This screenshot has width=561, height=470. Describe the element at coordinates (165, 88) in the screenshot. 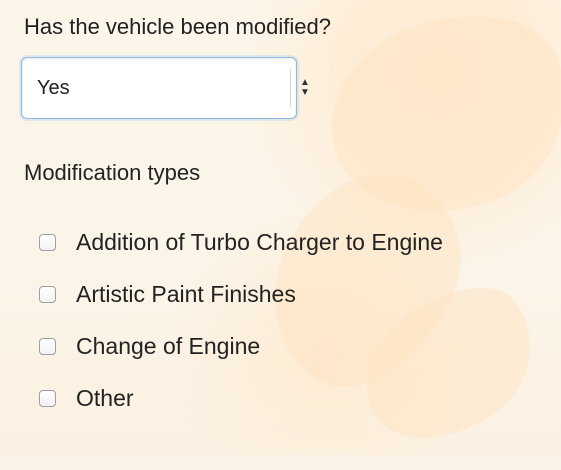

I see `vehicle-modified-select: Yes ▲ ▼` at that location.